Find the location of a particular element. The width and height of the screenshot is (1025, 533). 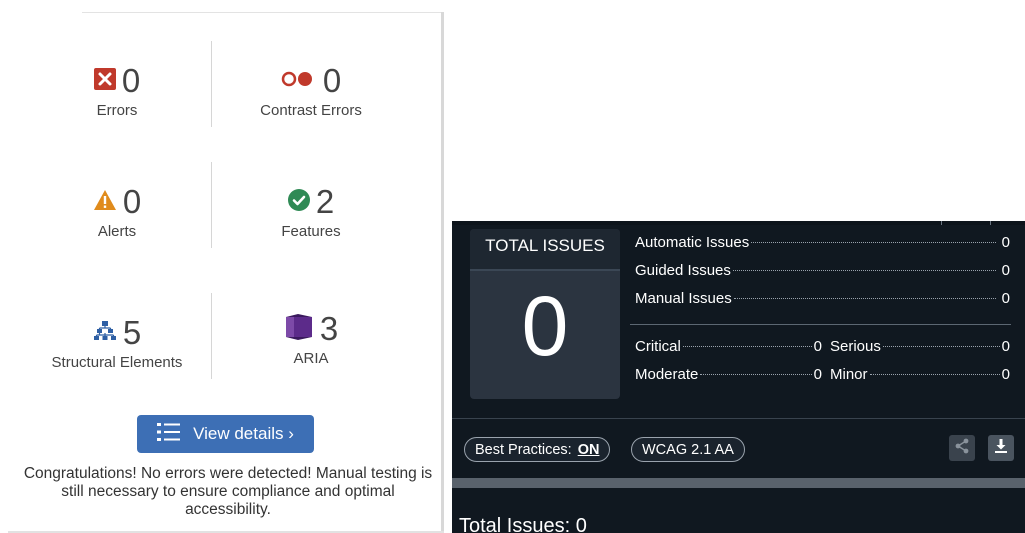

aria-stat: 3 ARIA is located at coordinates (311, 338).